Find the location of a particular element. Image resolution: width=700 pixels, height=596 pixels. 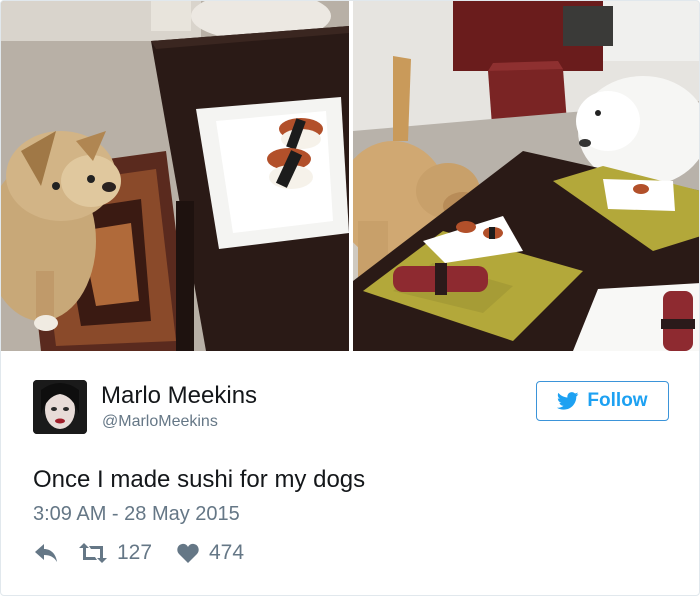

like-button: 474 is located at coordinates (210, 553).